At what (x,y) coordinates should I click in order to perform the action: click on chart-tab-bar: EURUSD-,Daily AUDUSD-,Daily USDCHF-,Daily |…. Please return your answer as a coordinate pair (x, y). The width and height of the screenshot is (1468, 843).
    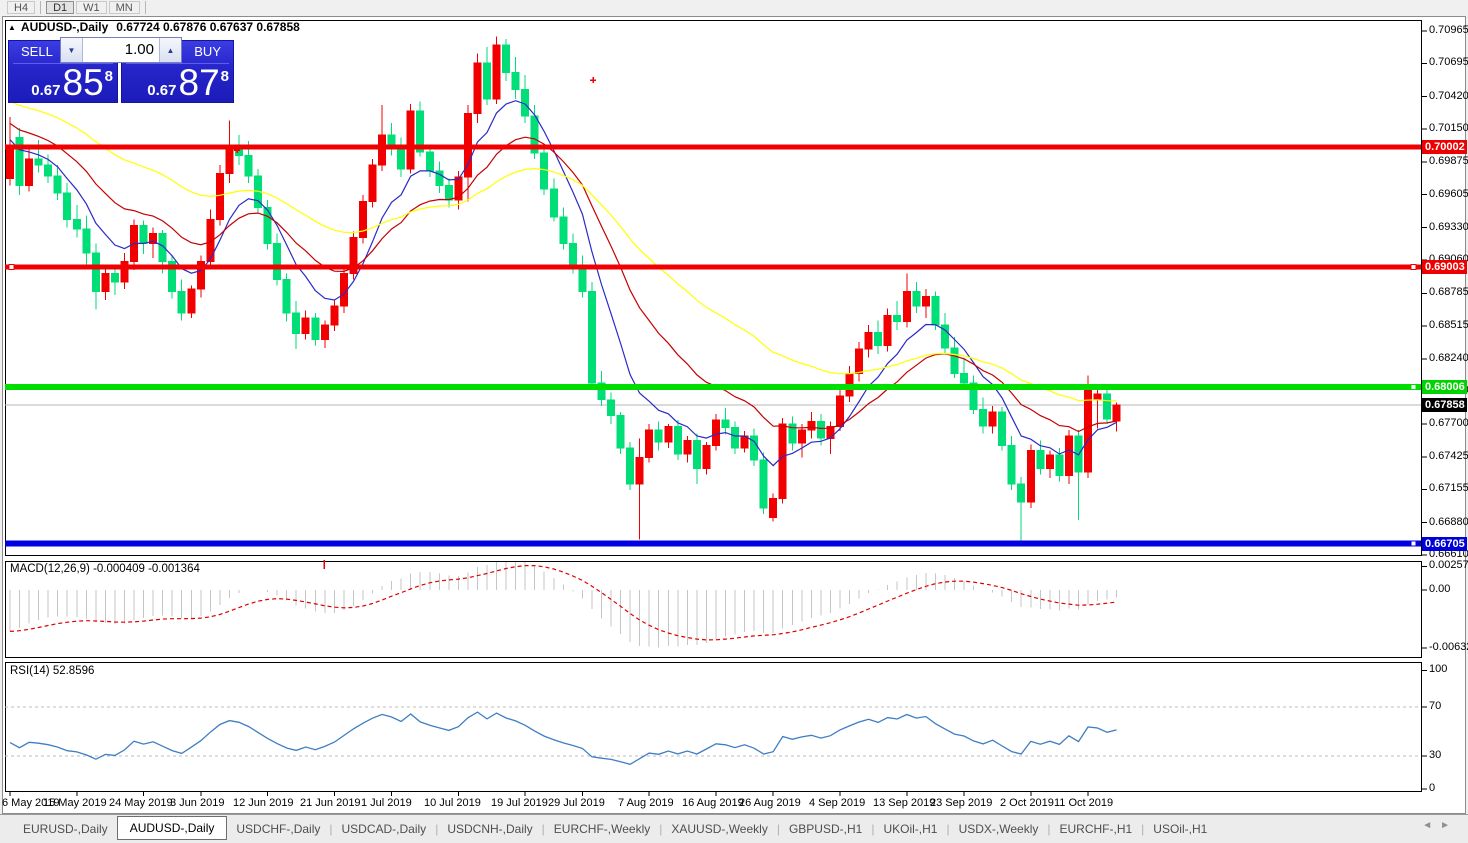
    Looking at the image, I should click on (734, 828).